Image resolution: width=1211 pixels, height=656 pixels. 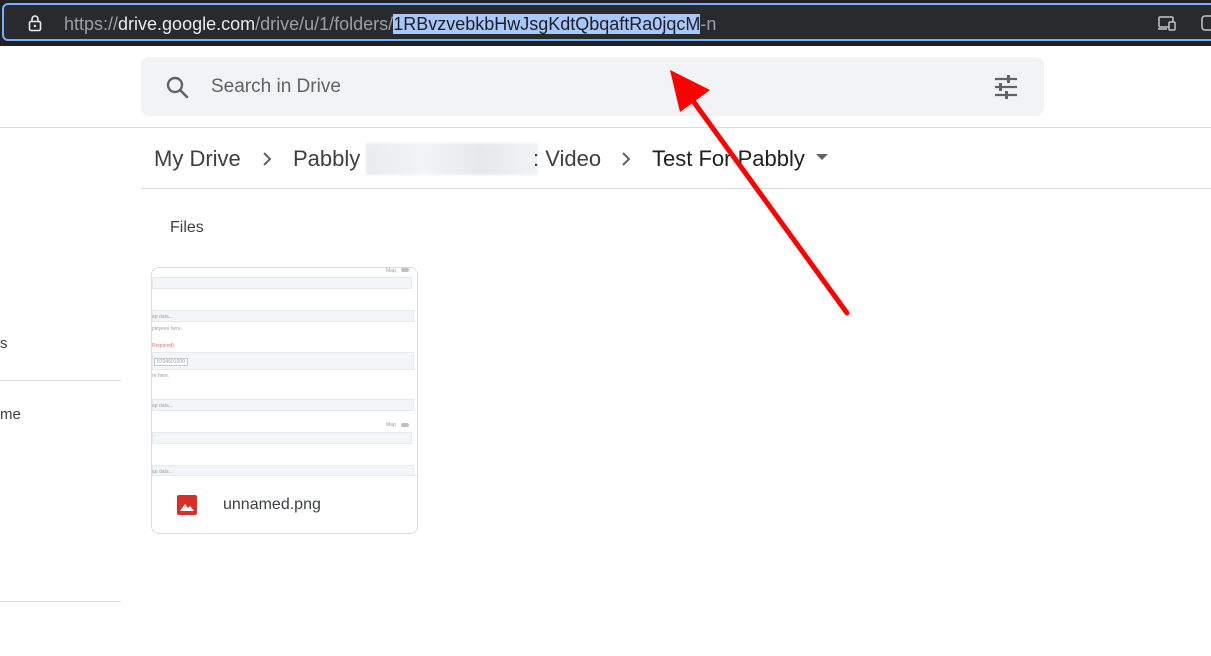 I want to click on search-icon, so click(x=177, y=87).